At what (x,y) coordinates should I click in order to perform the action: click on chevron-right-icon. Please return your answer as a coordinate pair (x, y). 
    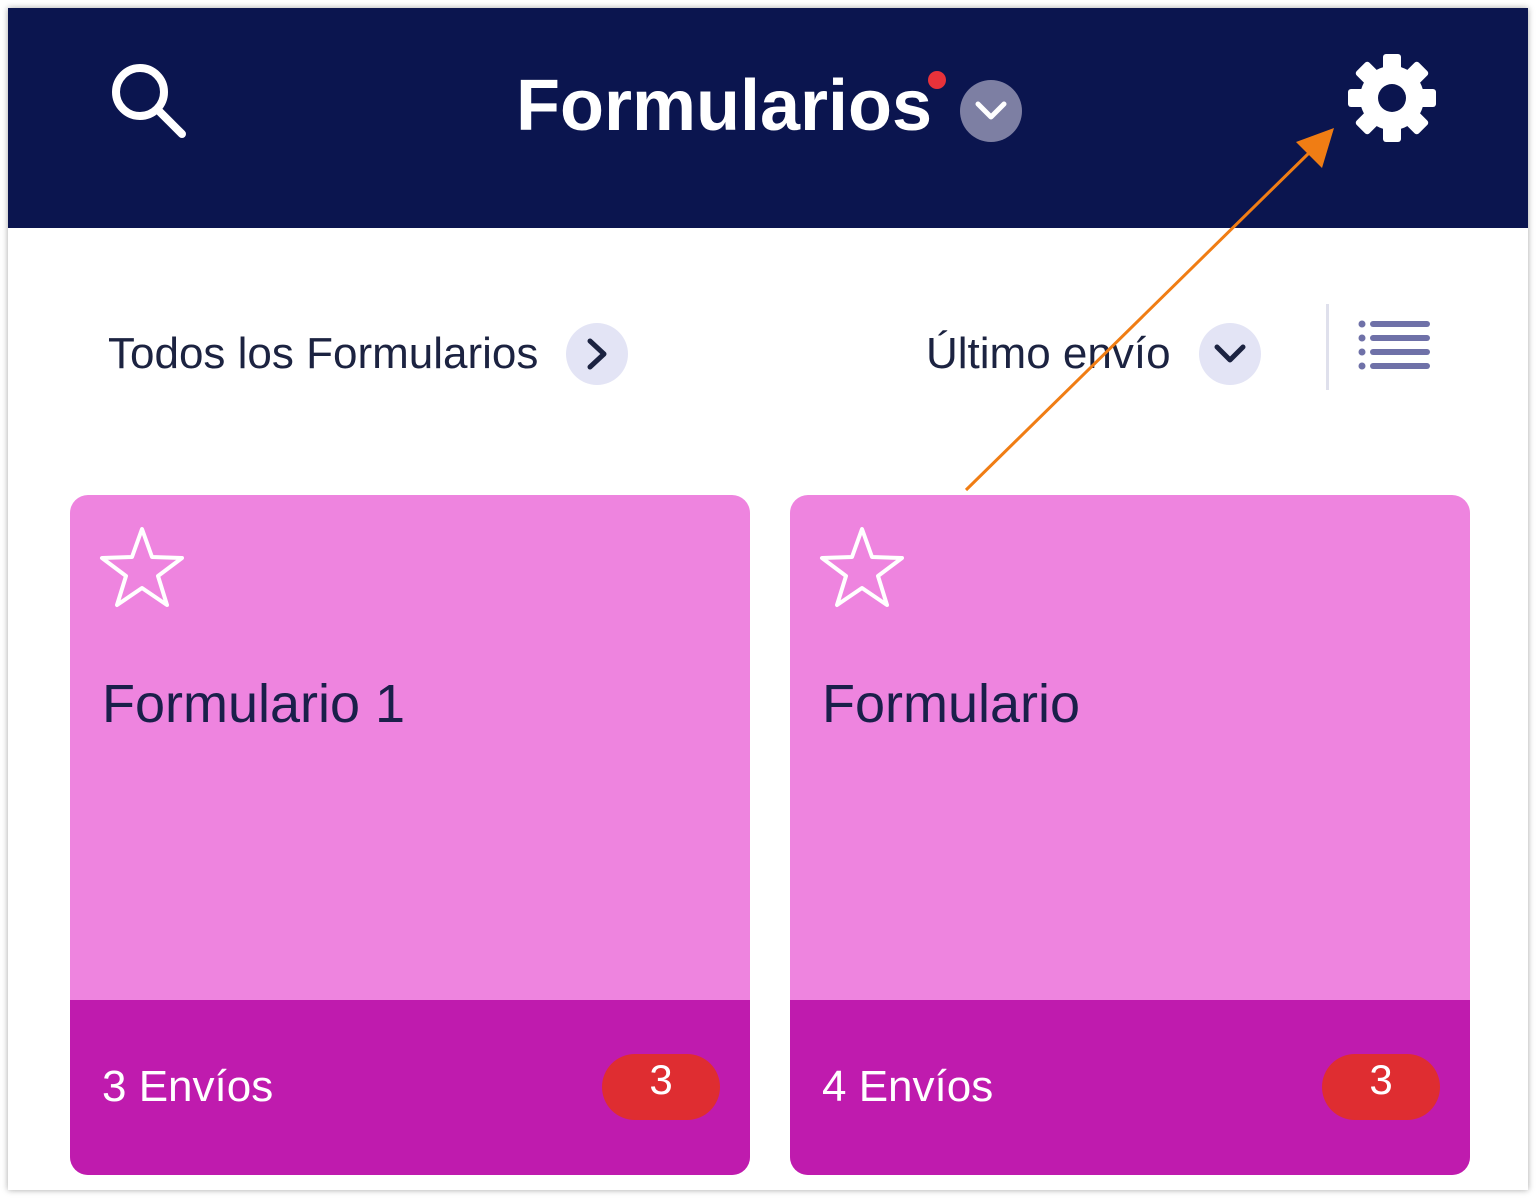
    Looking at the image, I should click on (597, 354).